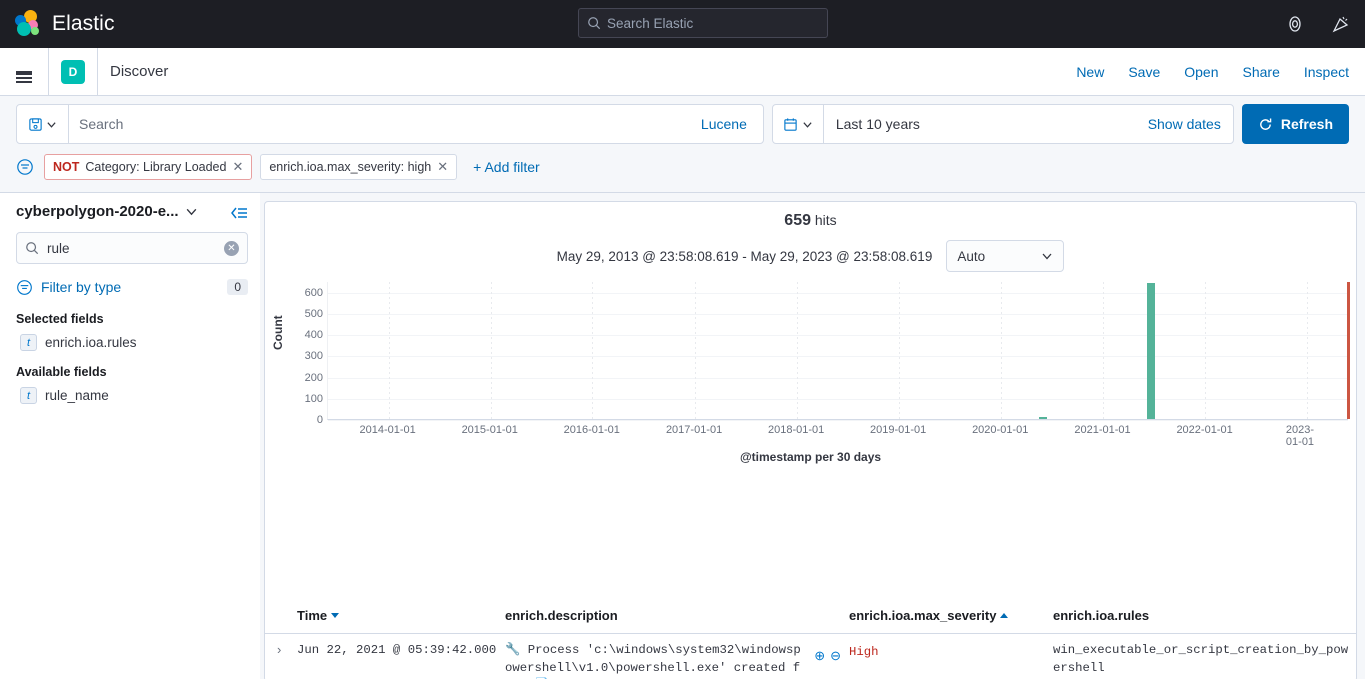 The image size is (1365, 679). I want to click on brand-name: Elastic, so click(83, 23).